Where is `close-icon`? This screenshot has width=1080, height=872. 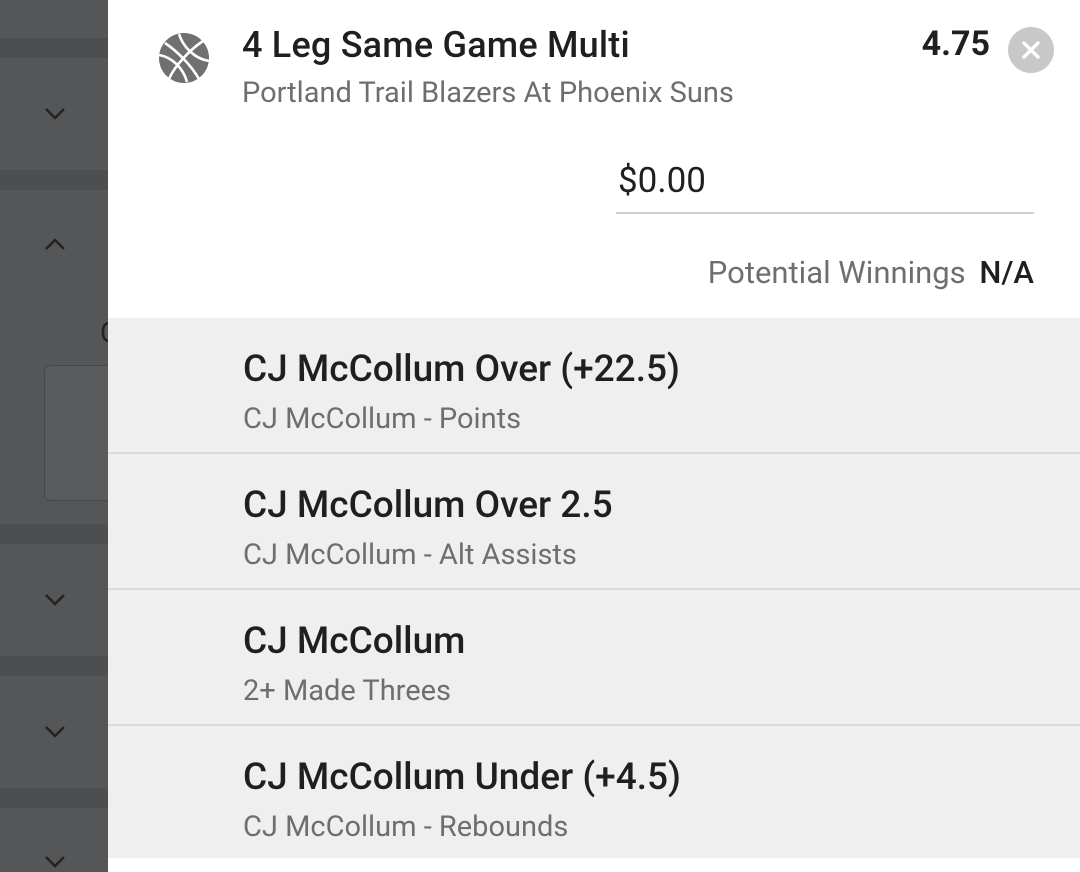 close-icon is located at coordinates (1031, 50).